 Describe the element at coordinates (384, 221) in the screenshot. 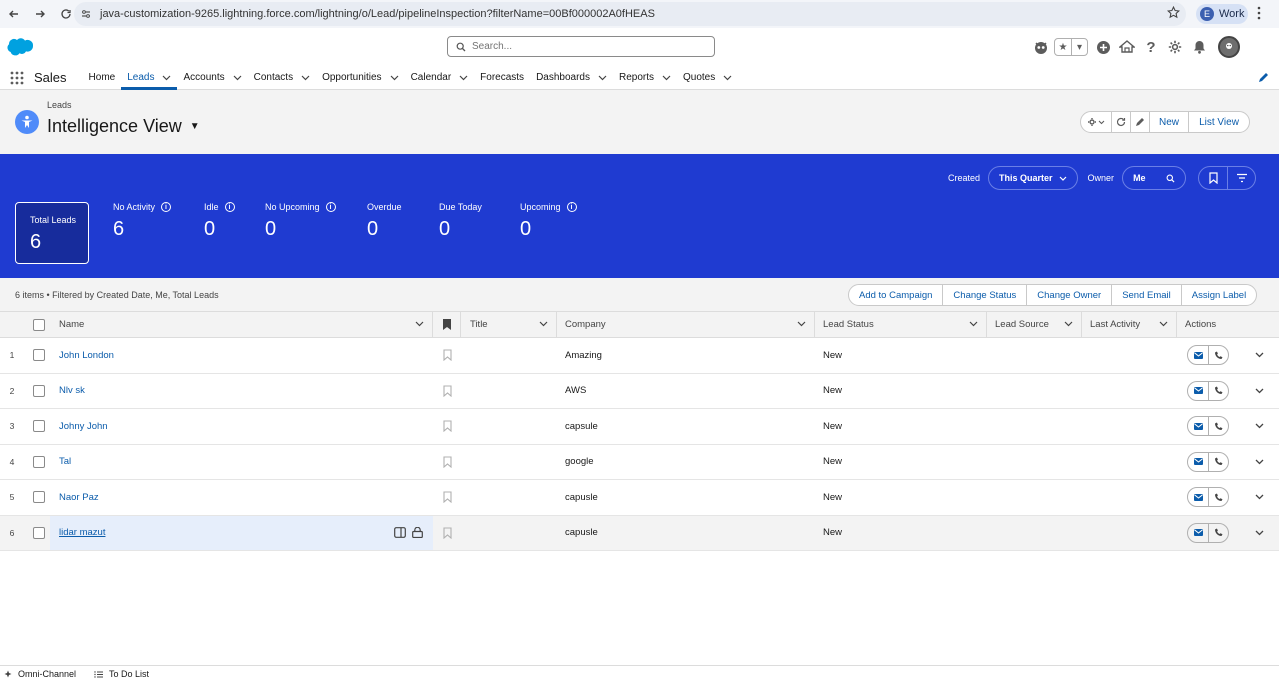

I see `metric-overdue: Overdue 0` at that location.